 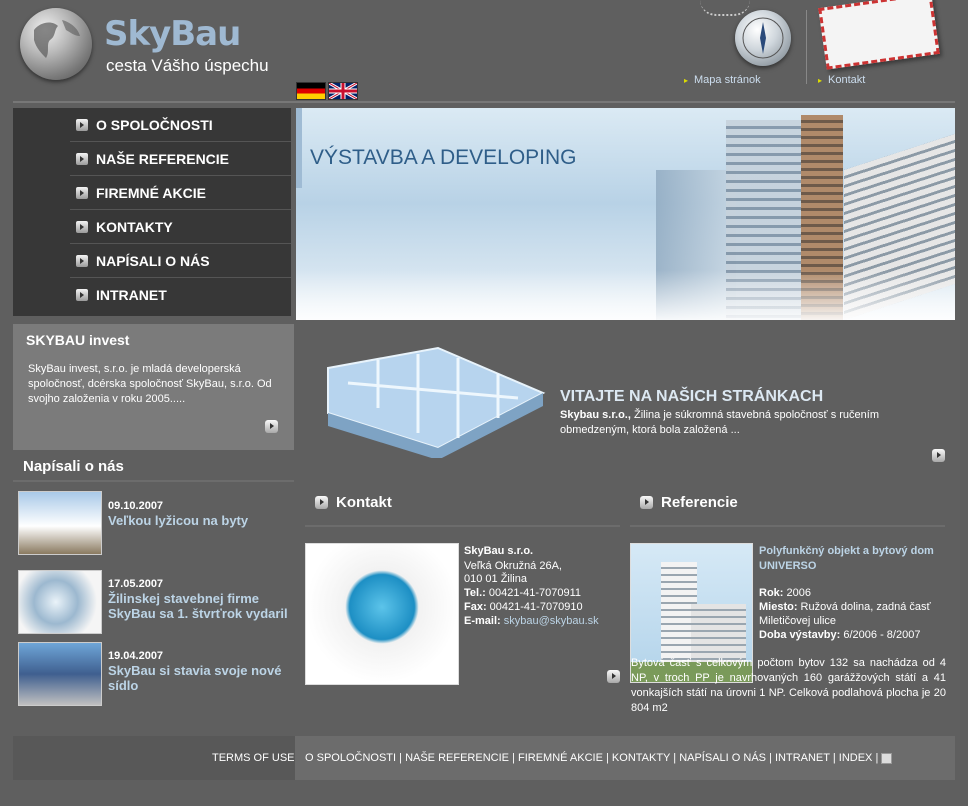 What do you see at coordinates (523, 593) in the screenshot?
I see `contact-phone: Tel.: 00421-41-7070911` at bounding box center [523, 593].